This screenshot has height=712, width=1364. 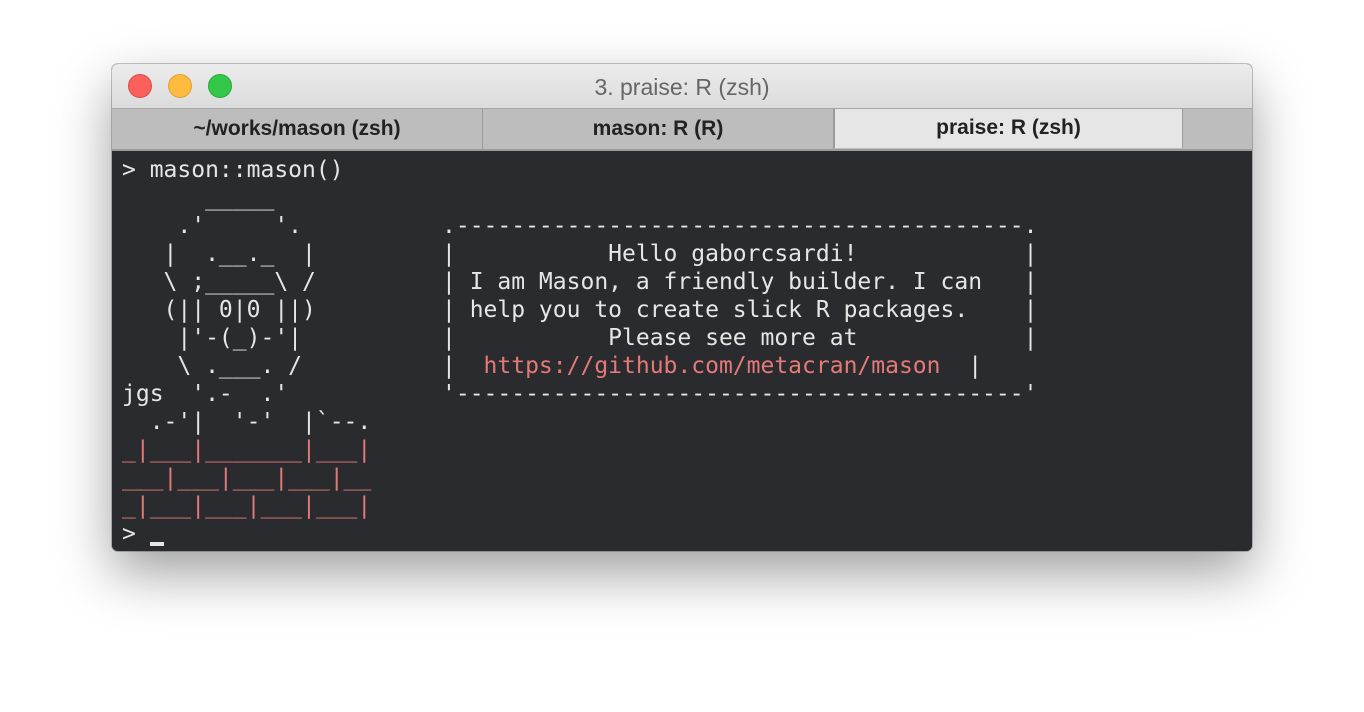 What do you see at coordinates (212, 338) in the screenshot?
I see `ascii-art-line: |'-(_)-'|` at bounding box center [212, 338].